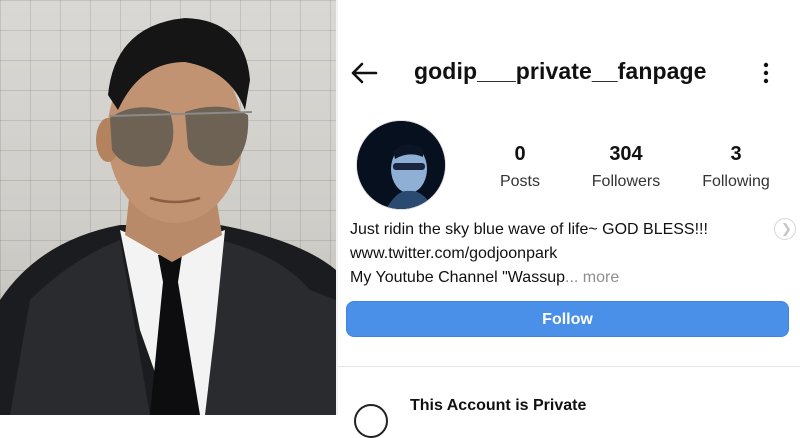  Describe the element at coordinates (519, 181) in the screenshot. I see `posts-label: Posts` at that location.